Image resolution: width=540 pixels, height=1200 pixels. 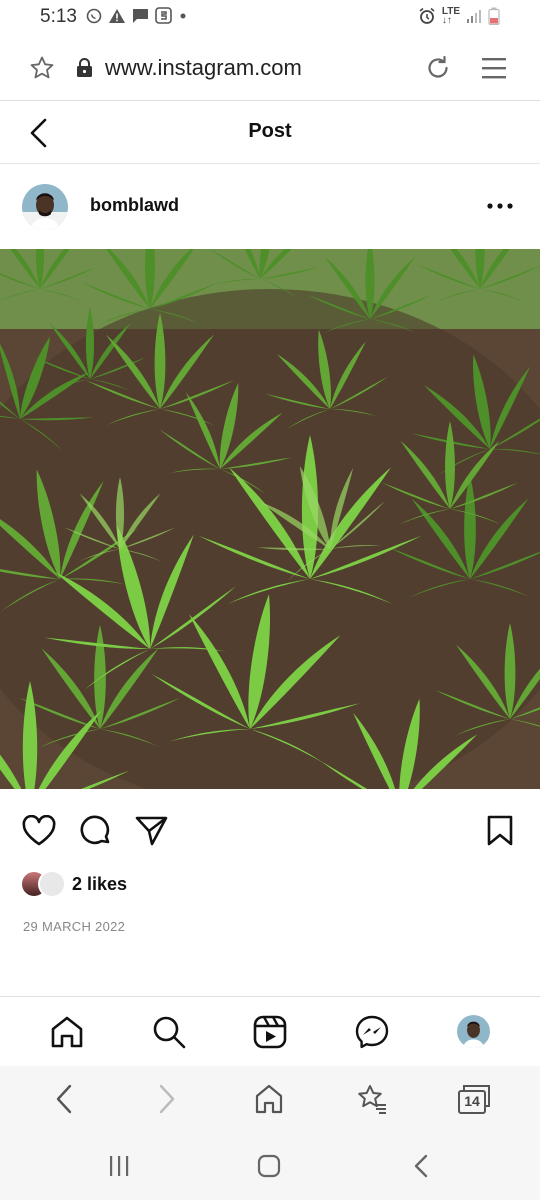 I want to click on system-nav-bar, so click(x=270, y=1166).